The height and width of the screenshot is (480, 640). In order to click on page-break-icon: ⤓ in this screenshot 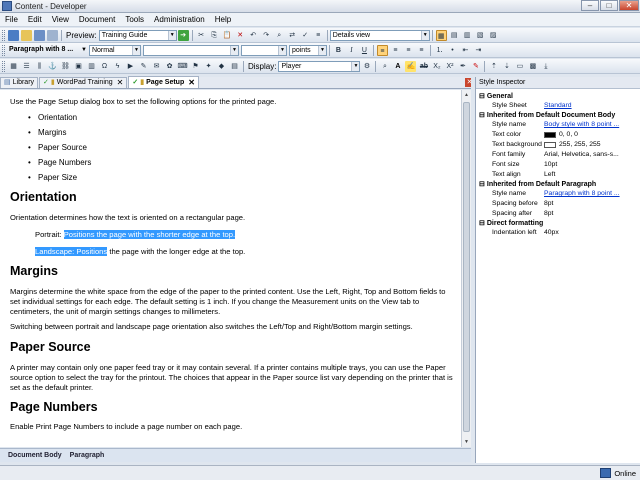, I will do `click(545, 66)`.